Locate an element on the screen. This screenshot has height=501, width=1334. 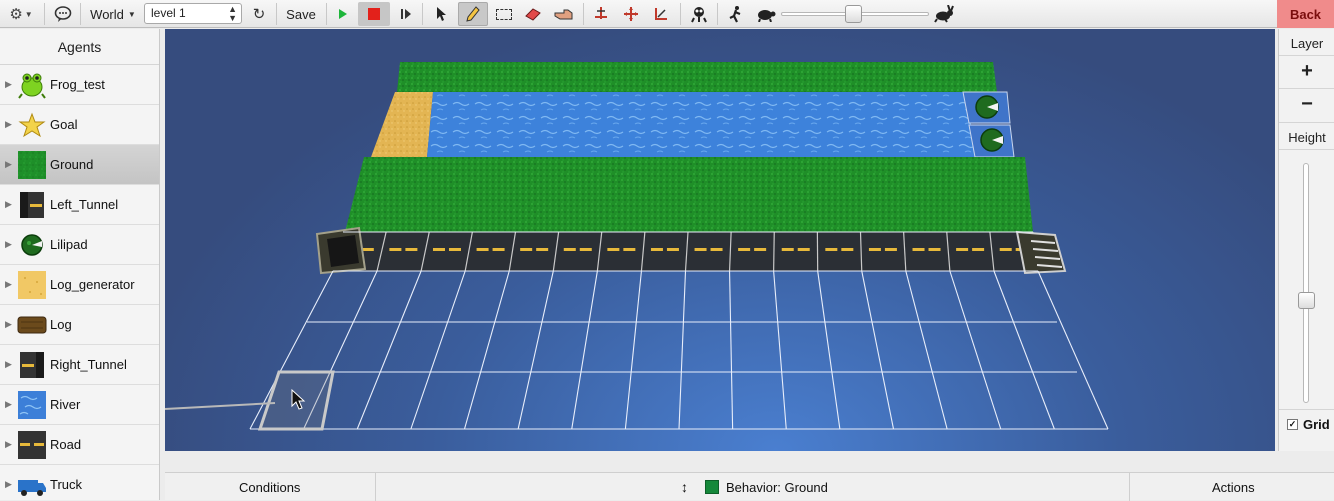
marquee-icon is located at coordinates (504, 14).